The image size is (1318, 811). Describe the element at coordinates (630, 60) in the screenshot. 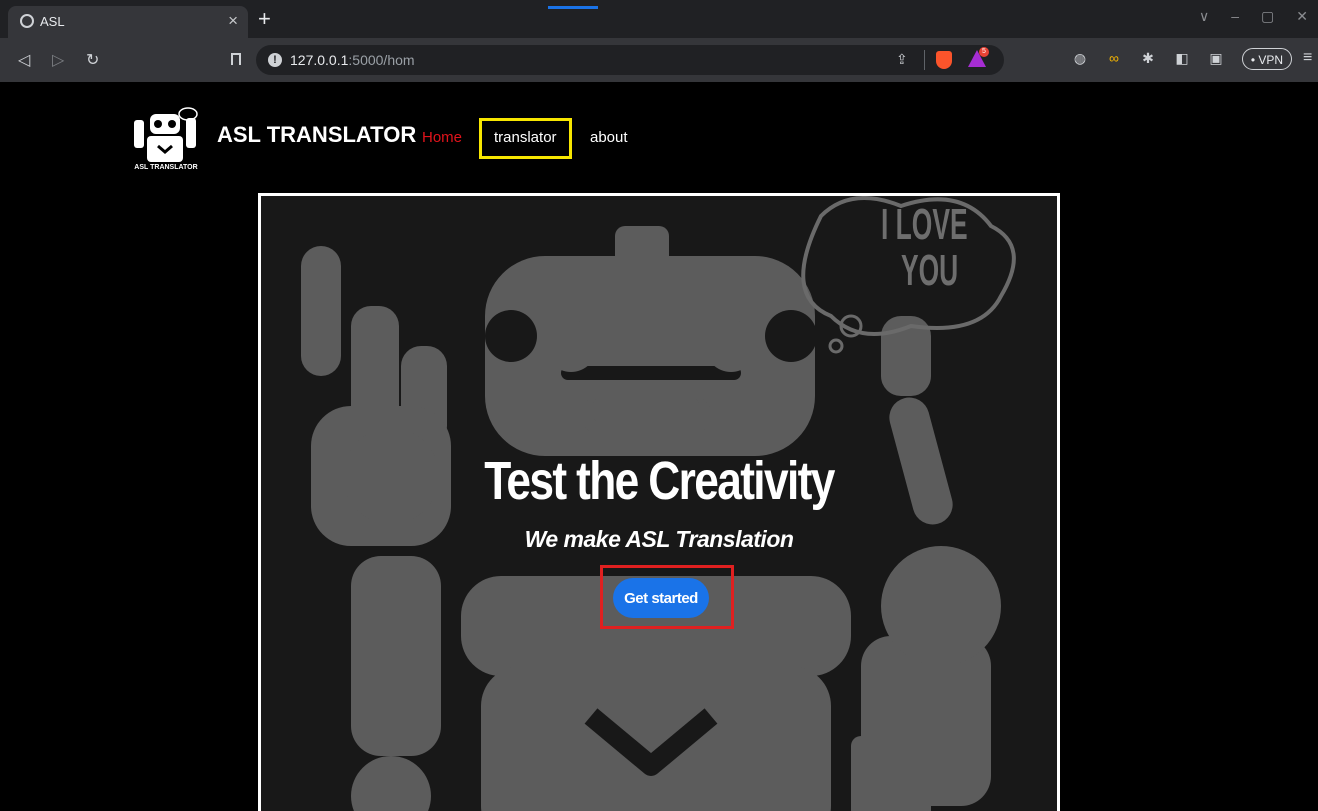

I see `address-bar: ! 127.0.0.1:5000/hom ⇪ 5` at that location.